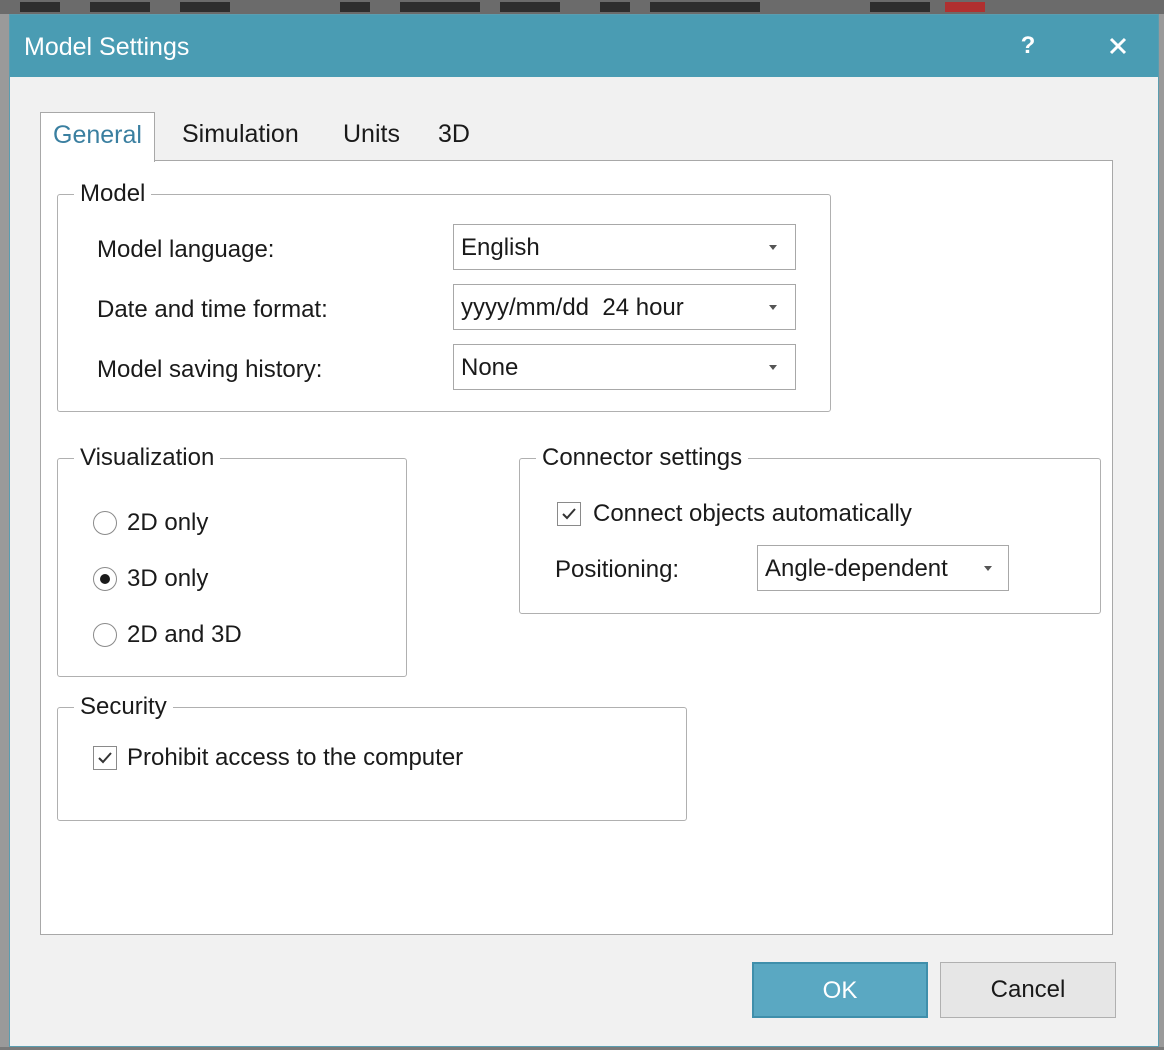 The image size is (1164, 1050). Describe the element at coordinates (123, 706) in the screenshot. I see `security-group-legend: Security` at that location.